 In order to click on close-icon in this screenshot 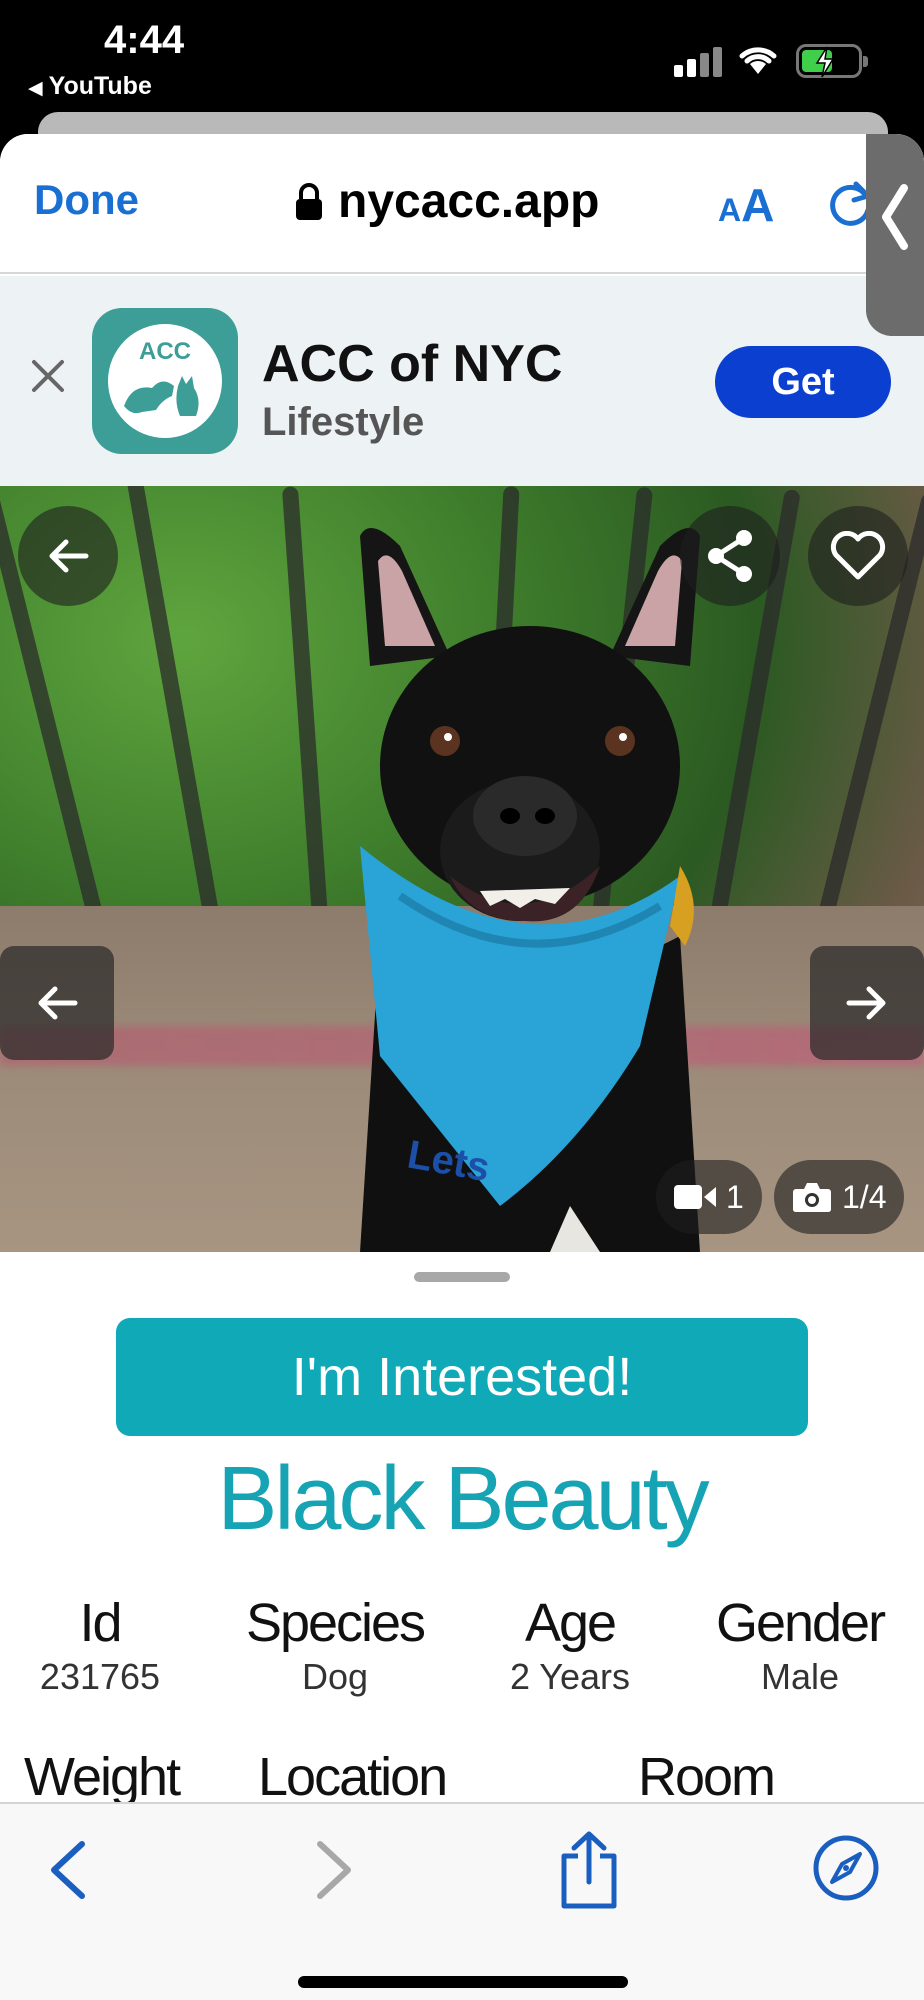, I will do `click(48, 376)`.